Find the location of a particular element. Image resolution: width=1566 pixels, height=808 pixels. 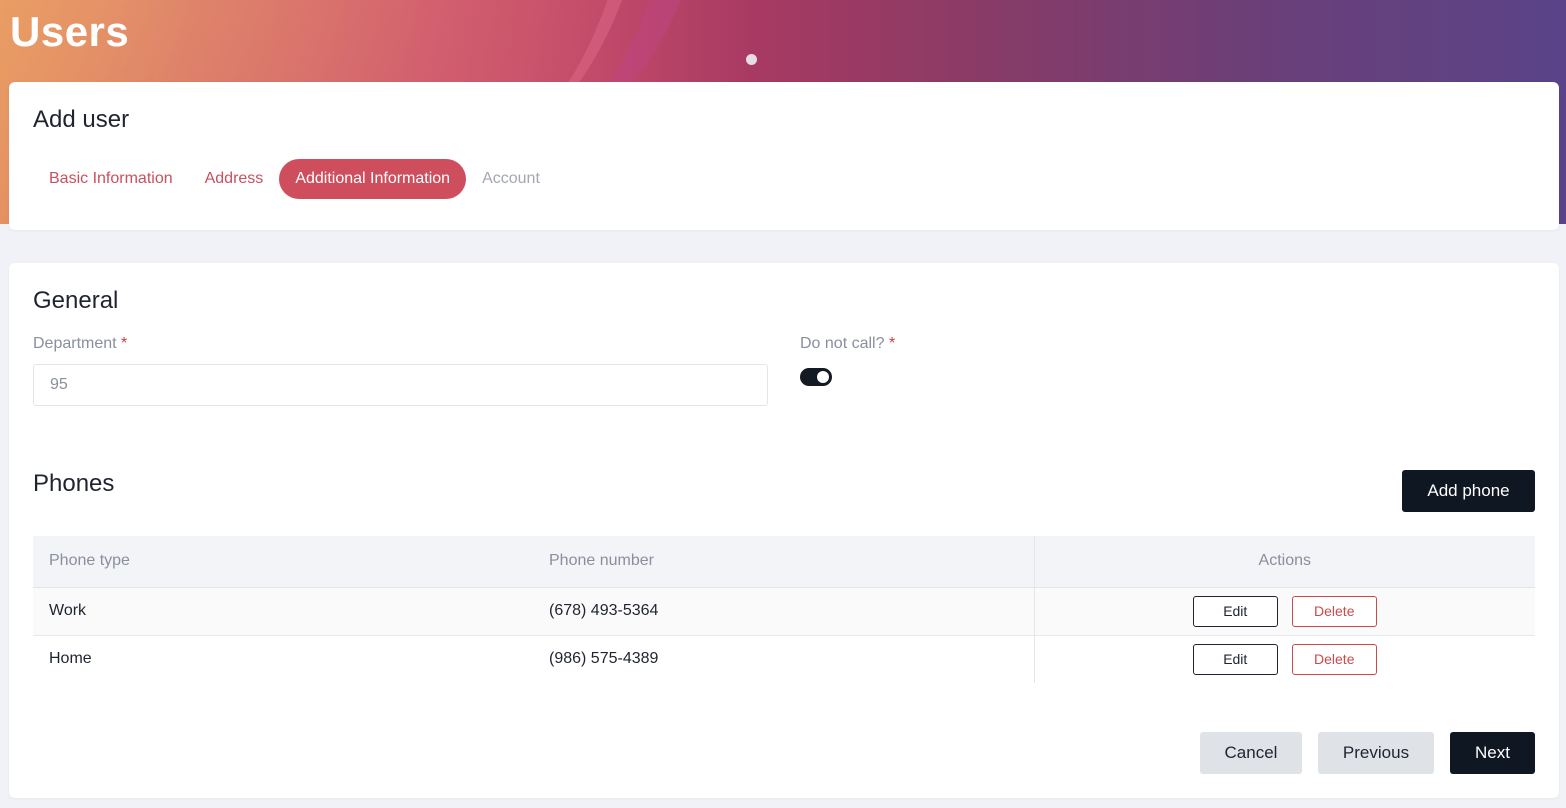

column-header-phone-number: Phone number is located at coordinates (783, 562).